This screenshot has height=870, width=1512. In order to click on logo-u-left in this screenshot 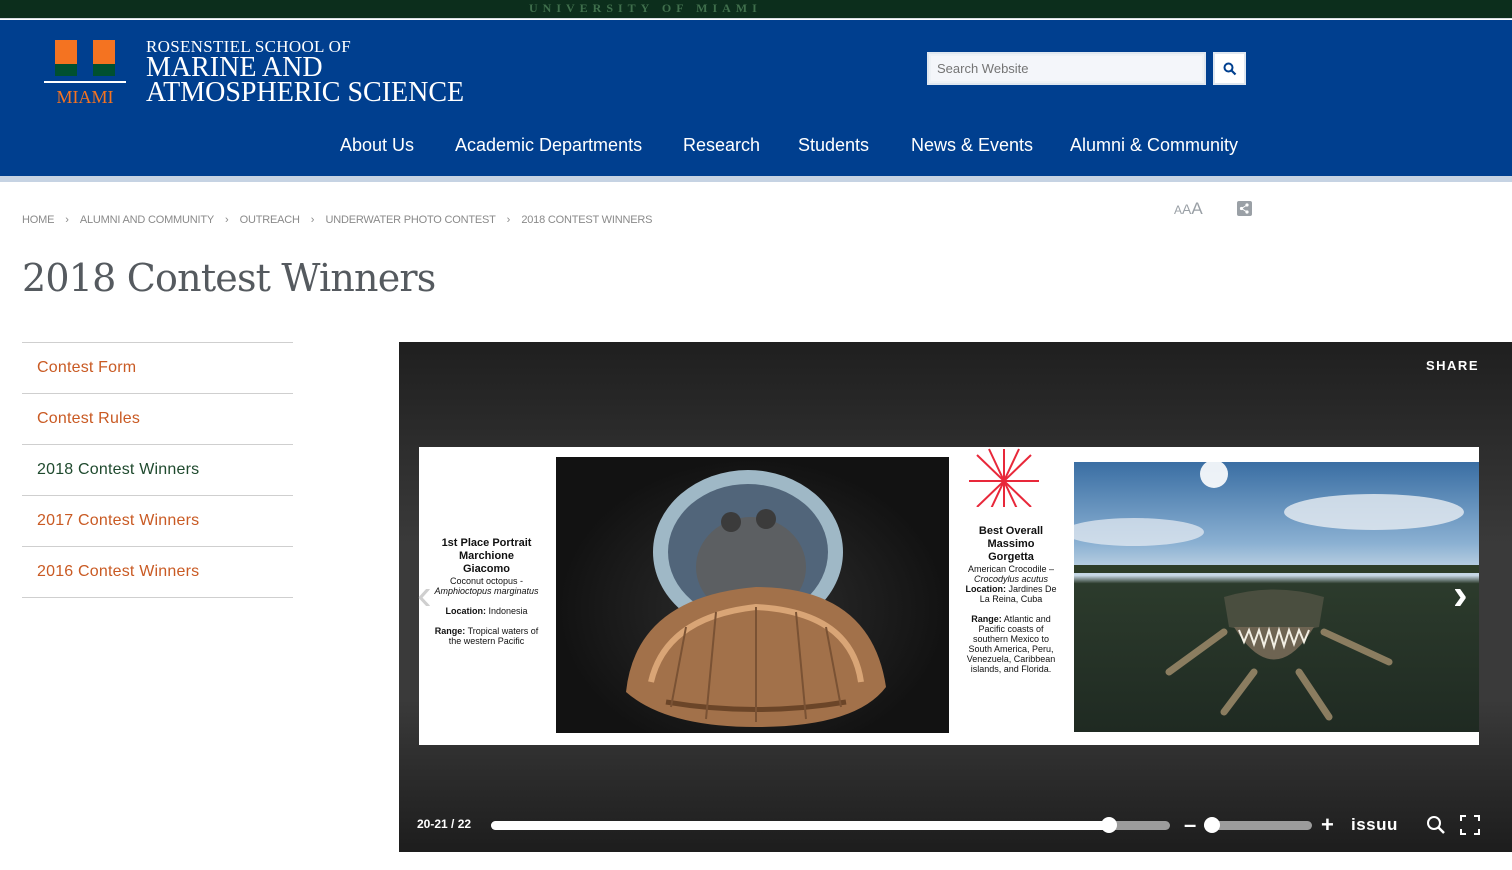, I will do `click(66, 58)`.